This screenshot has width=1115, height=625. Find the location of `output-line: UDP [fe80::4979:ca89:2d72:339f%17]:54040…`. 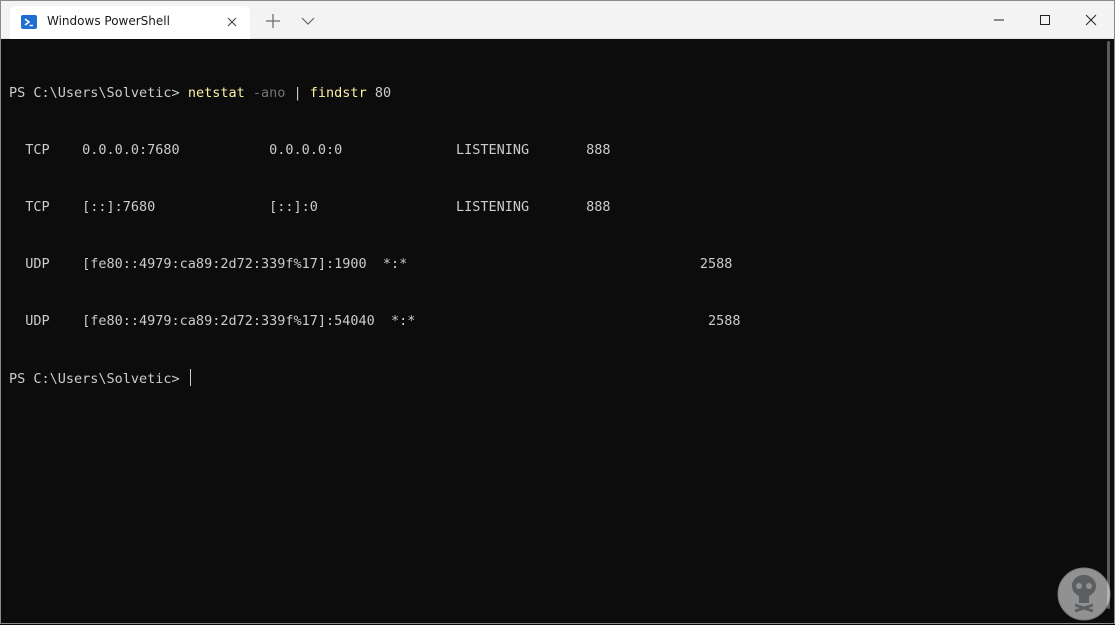

output-line: UDP [fe80::4979:ca89:2d72:339f%17]:54040… is located at coordinates (375, 321).